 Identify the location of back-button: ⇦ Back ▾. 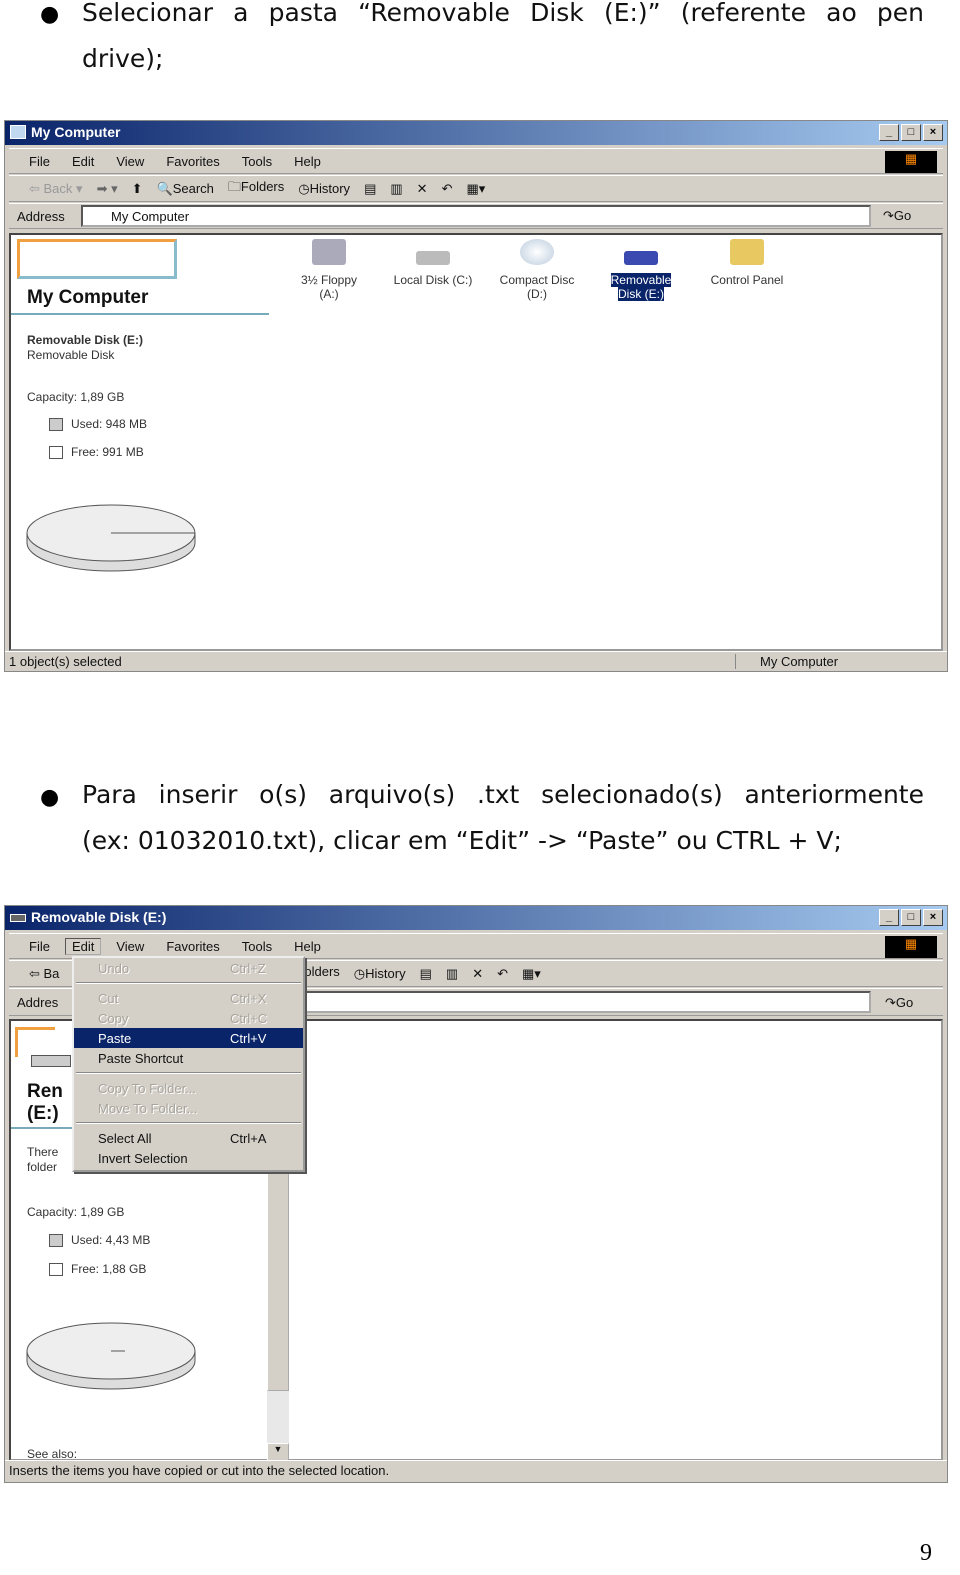
(56, 189).